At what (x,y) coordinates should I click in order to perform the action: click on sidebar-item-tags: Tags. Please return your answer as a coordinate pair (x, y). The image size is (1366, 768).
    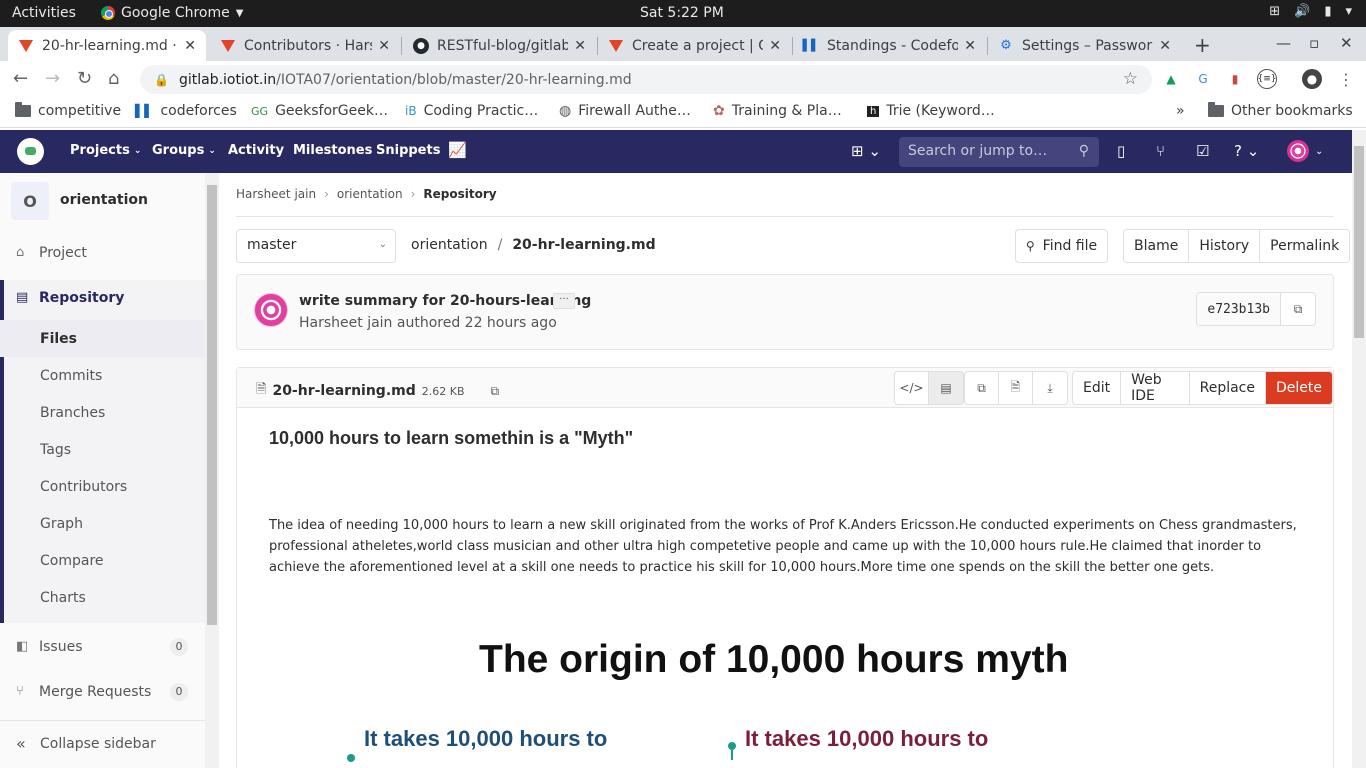
    Looking at the image, I should click on (102, 449).